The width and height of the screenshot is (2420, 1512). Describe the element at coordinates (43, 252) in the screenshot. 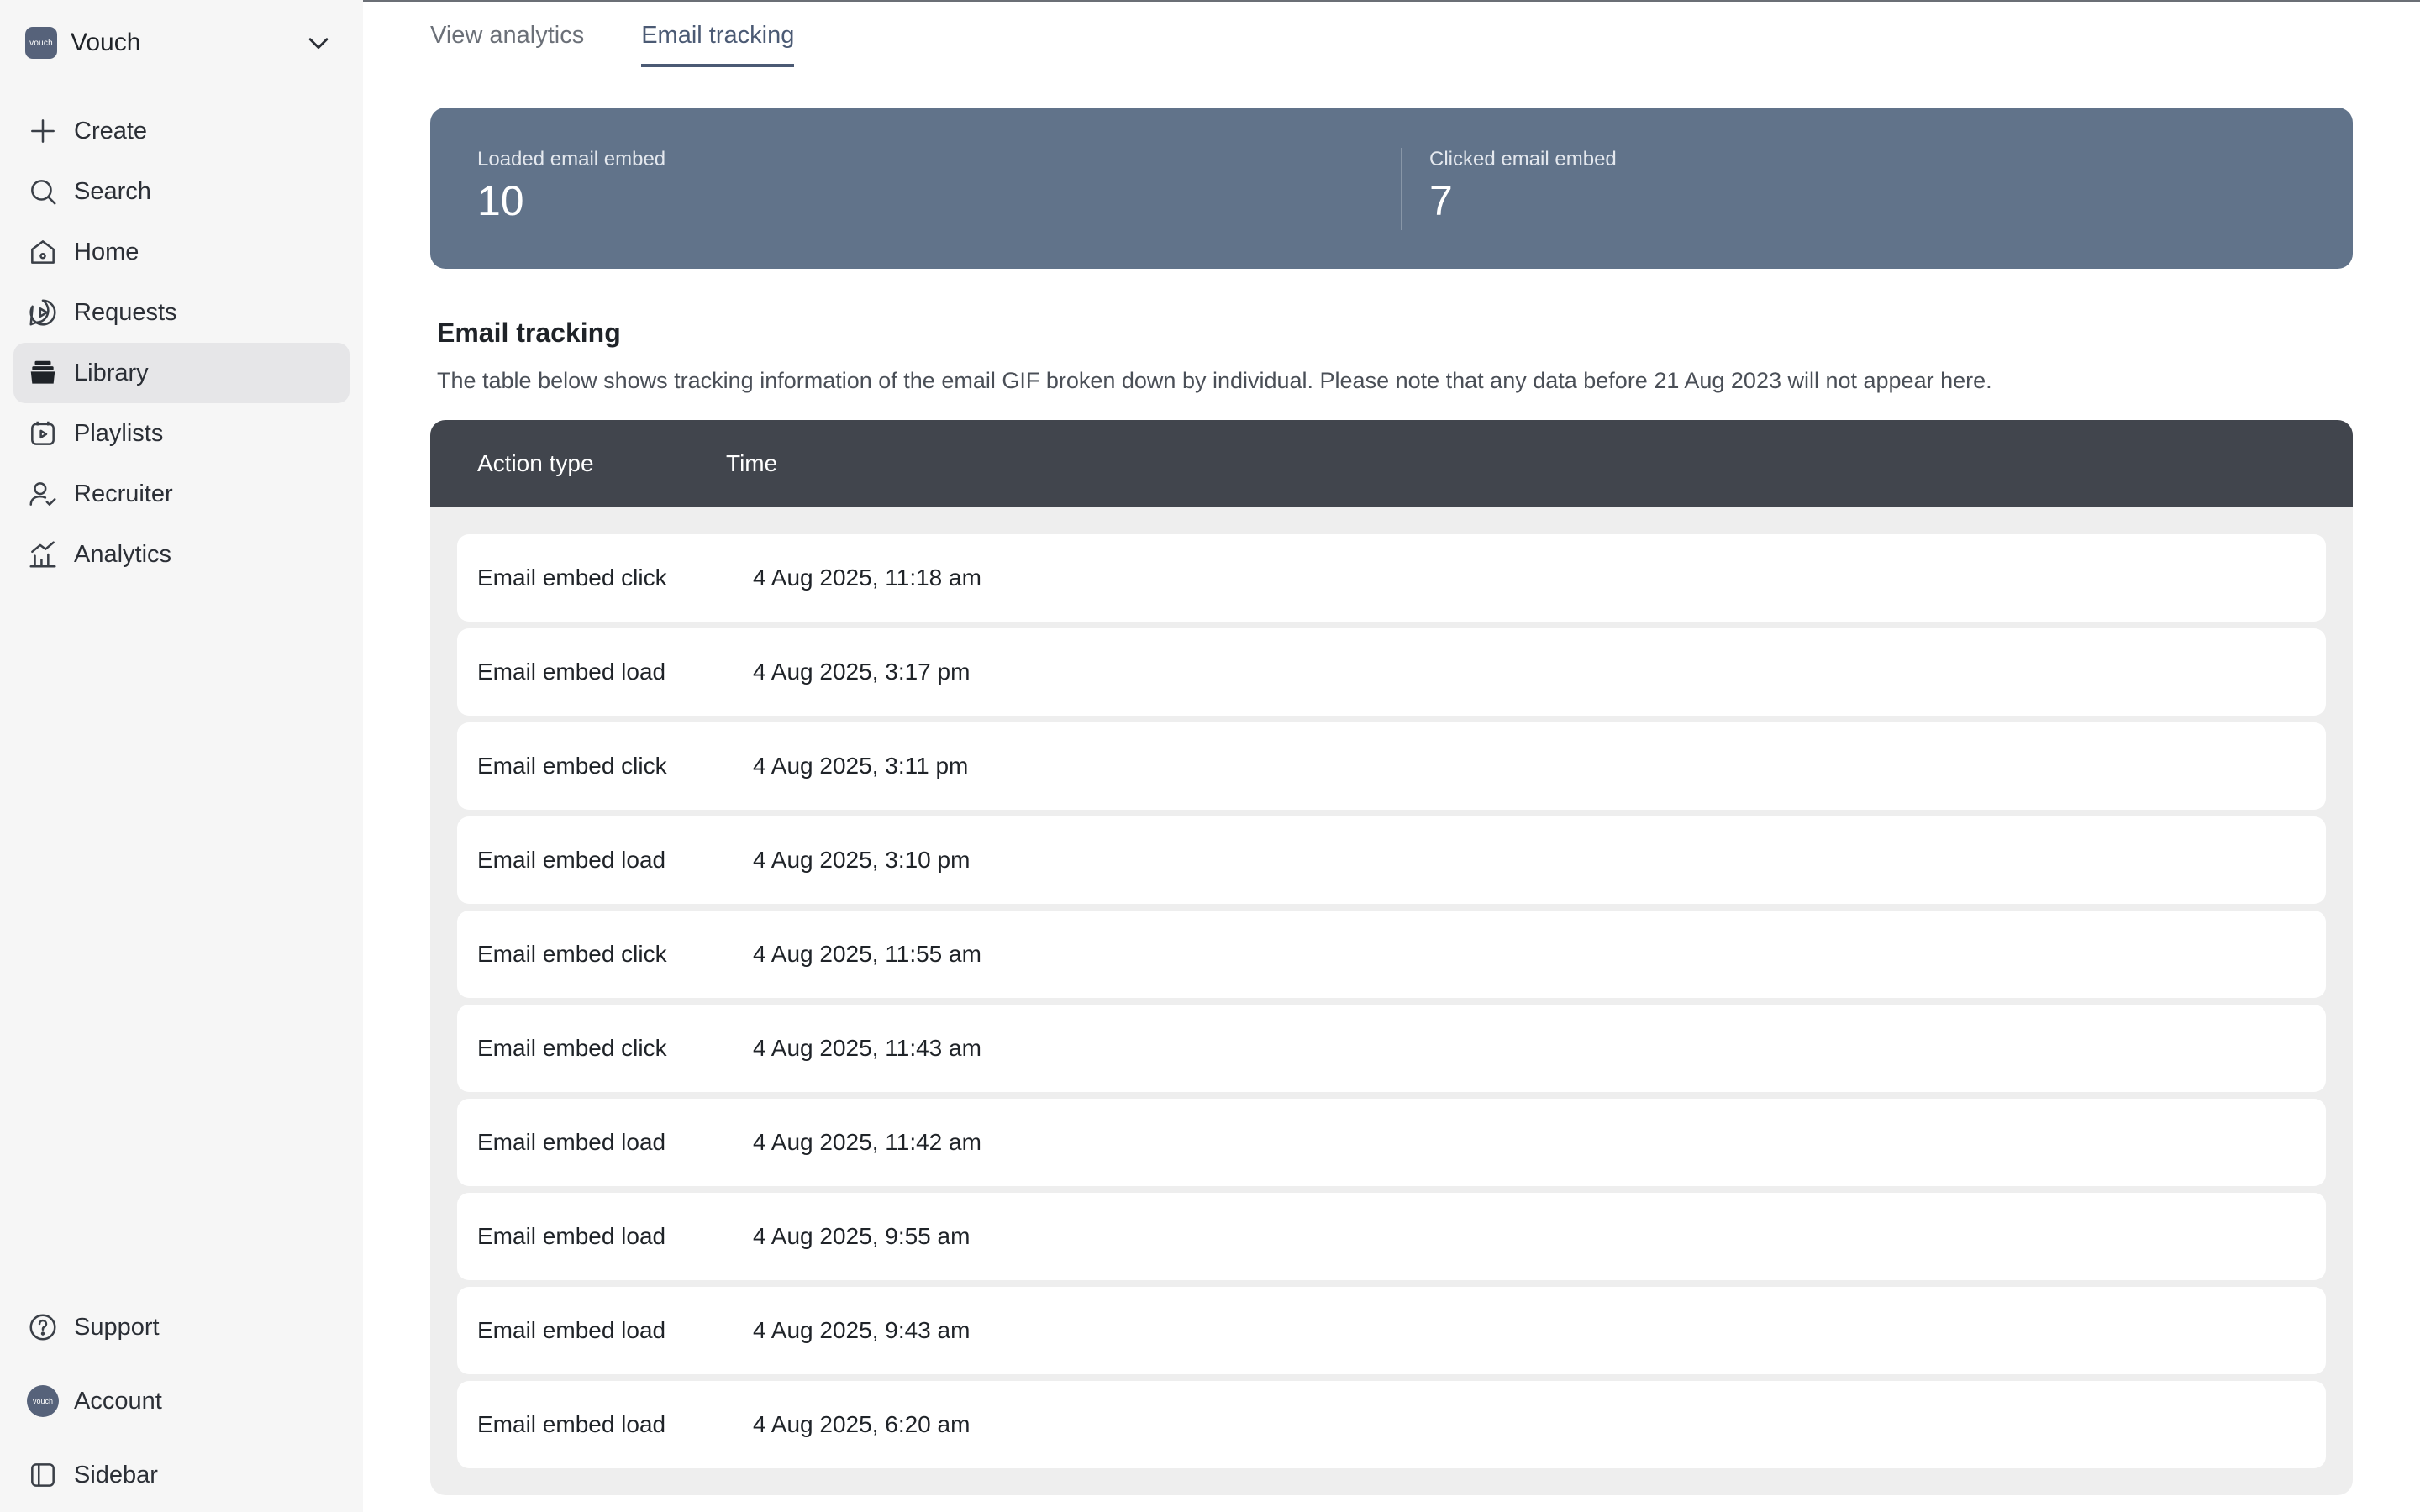

I see `home-icon` at that location.